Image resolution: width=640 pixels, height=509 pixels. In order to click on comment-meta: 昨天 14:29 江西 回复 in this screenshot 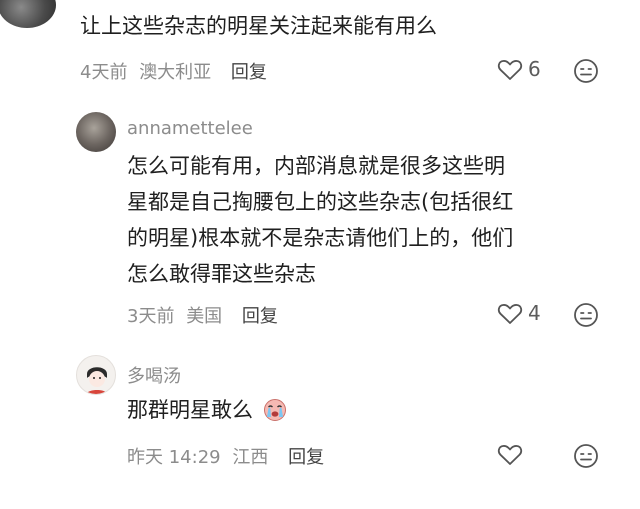, I will do `click(225, 456)`.